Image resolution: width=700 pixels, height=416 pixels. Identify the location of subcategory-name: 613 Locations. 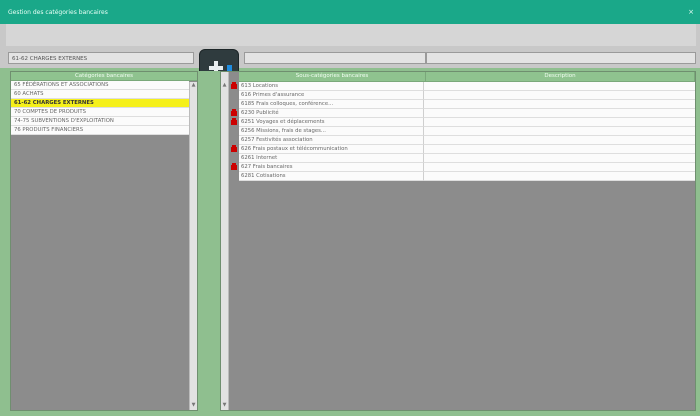
(331, 86).